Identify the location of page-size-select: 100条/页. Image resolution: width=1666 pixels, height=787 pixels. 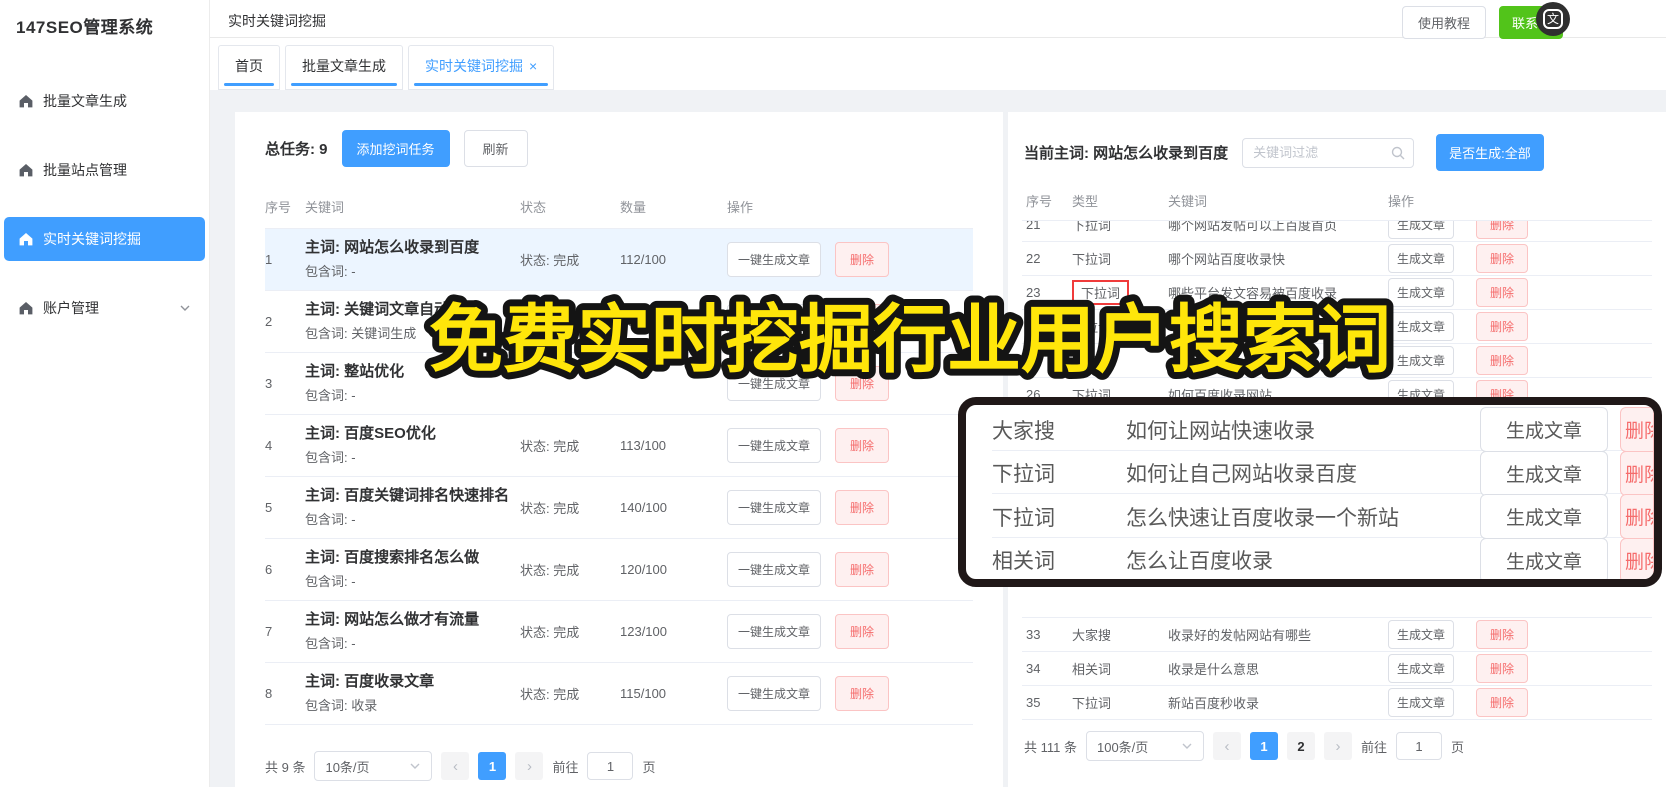
(1144, 746).